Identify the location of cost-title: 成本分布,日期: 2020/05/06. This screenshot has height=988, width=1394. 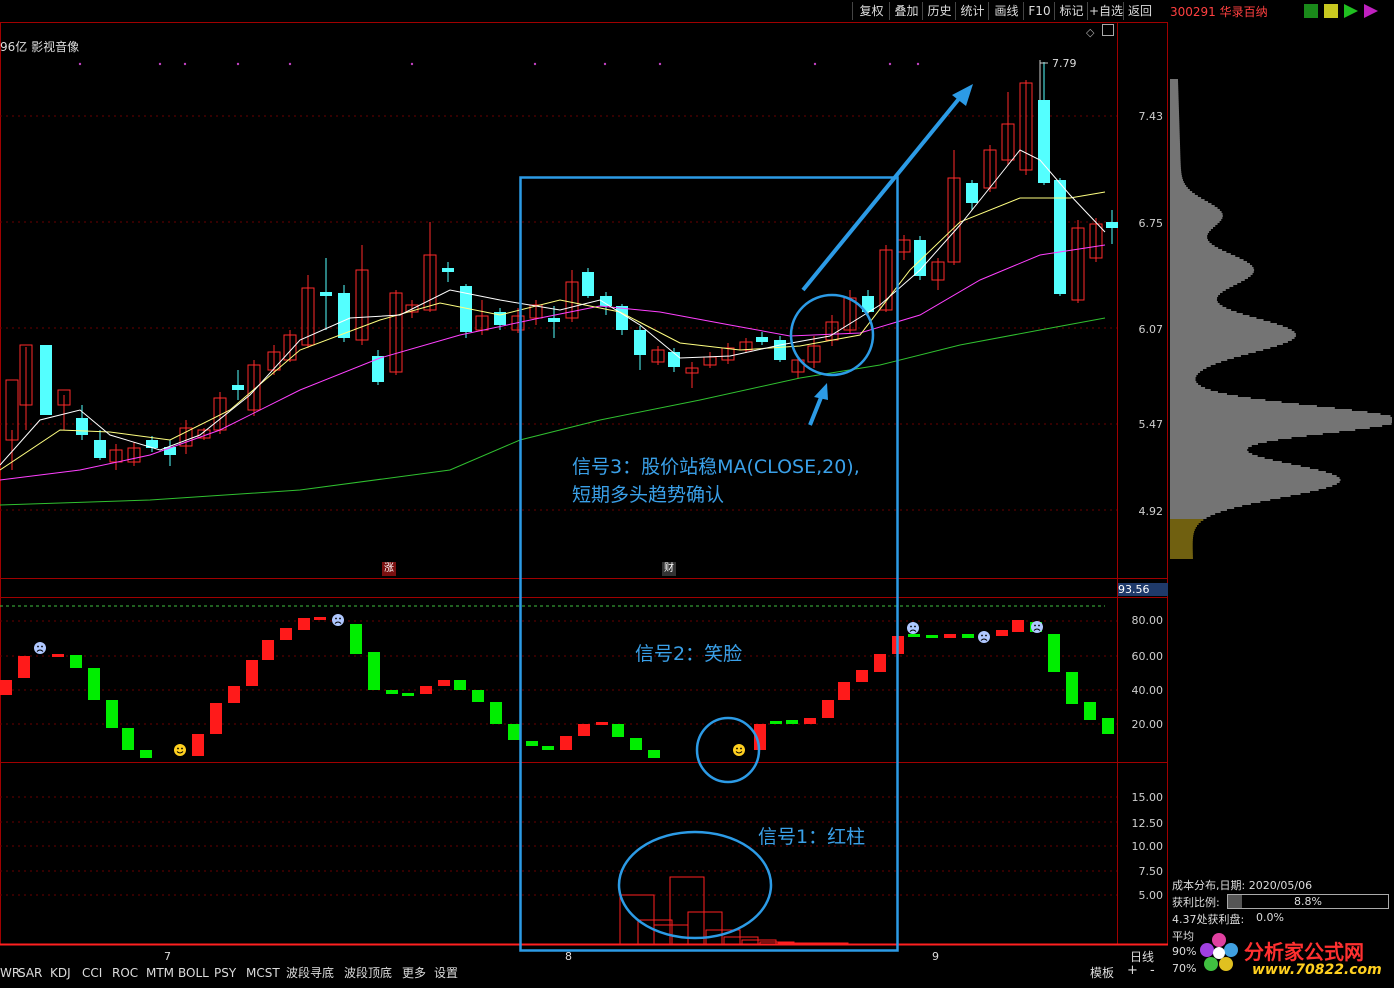
(1242, 885).